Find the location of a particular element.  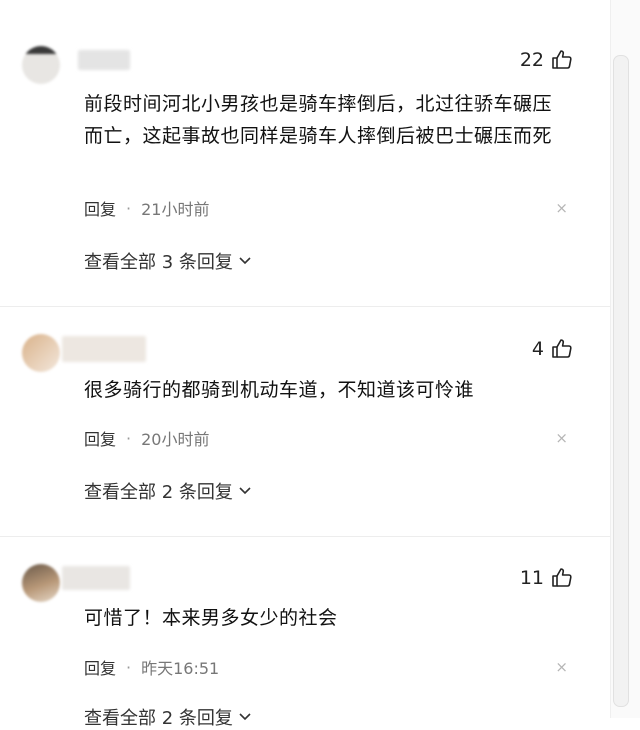

timestamp: 20小时前 is located at coordinates (175, 439).